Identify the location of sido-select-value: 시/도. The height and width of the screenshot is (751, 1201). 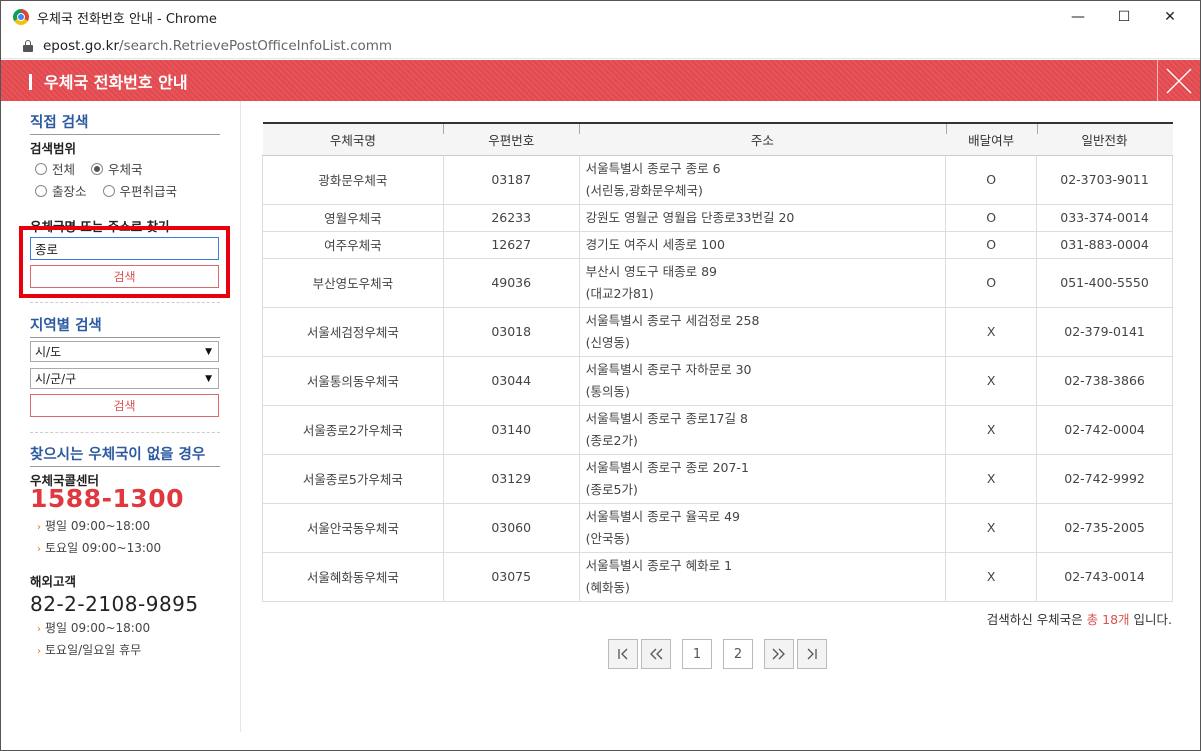
(48, 352).